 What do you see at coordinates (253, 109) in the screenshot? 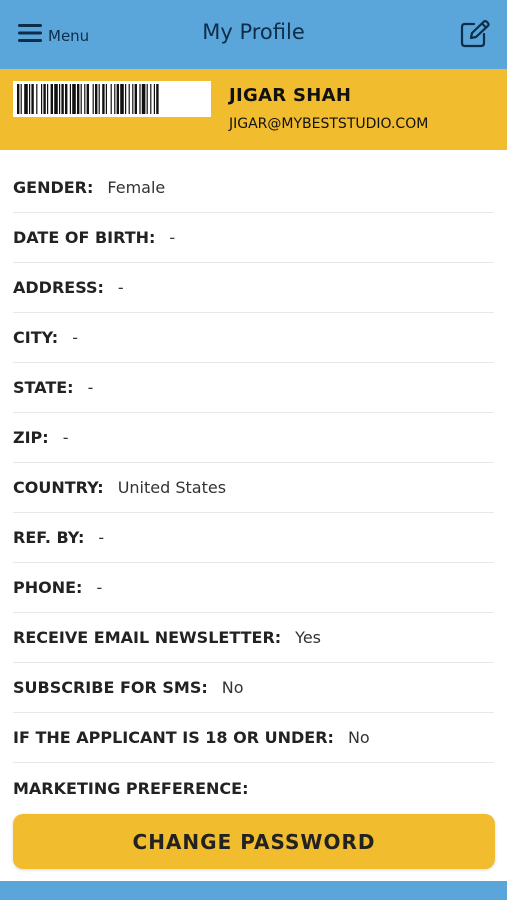
I see `profile-banner: JIGAR SHAH JIGAR@MYBESTSTUDIO.COM` at bounding box center [253, 109].